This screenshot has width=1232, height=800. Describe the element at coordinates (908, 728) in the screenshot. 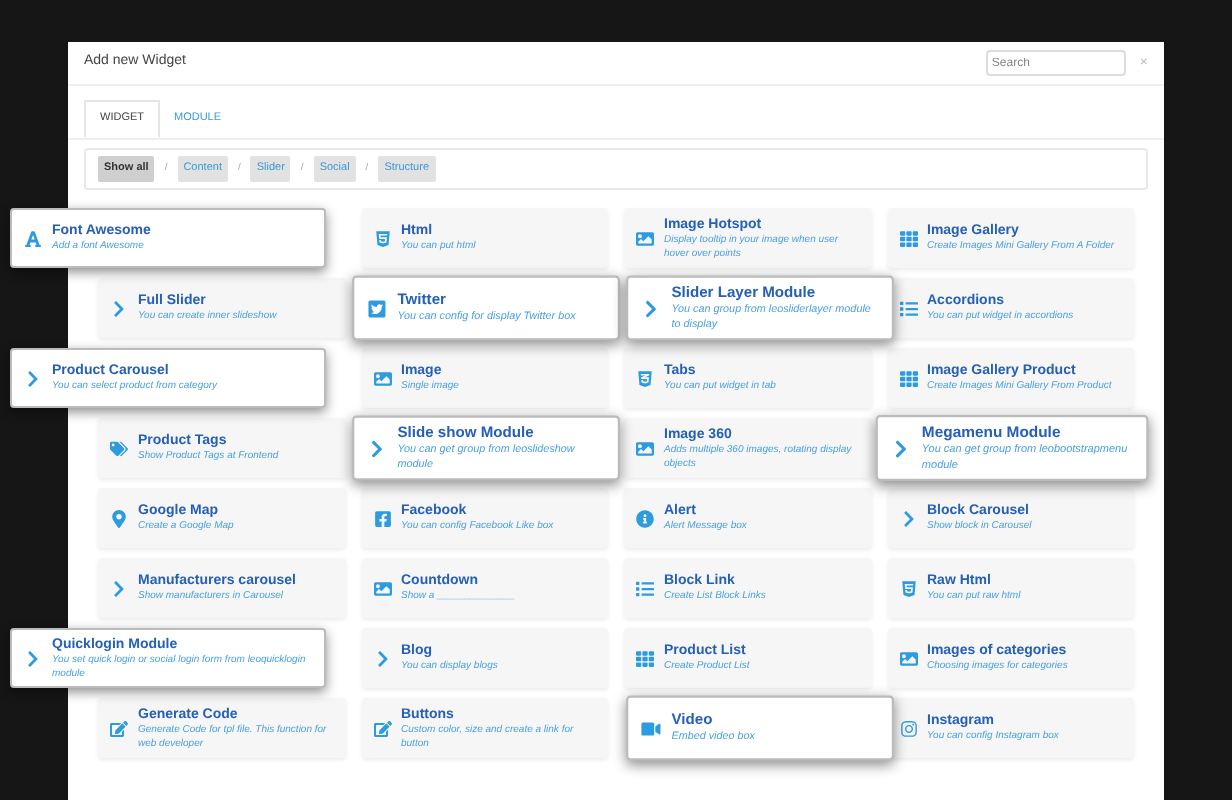

I see `camera-icon` at that location.